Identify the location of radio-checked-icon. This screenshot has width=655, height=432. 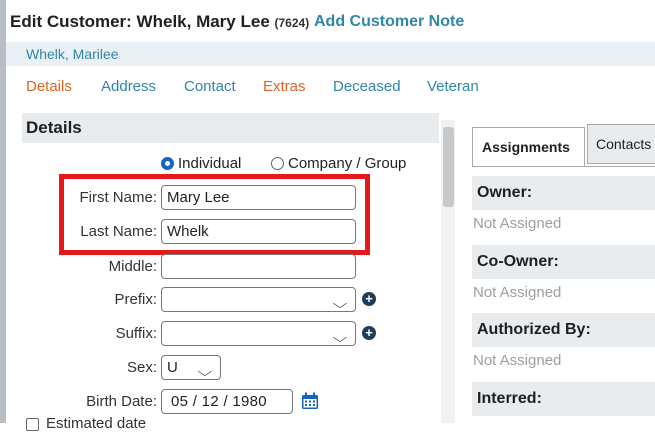
(167, 163).